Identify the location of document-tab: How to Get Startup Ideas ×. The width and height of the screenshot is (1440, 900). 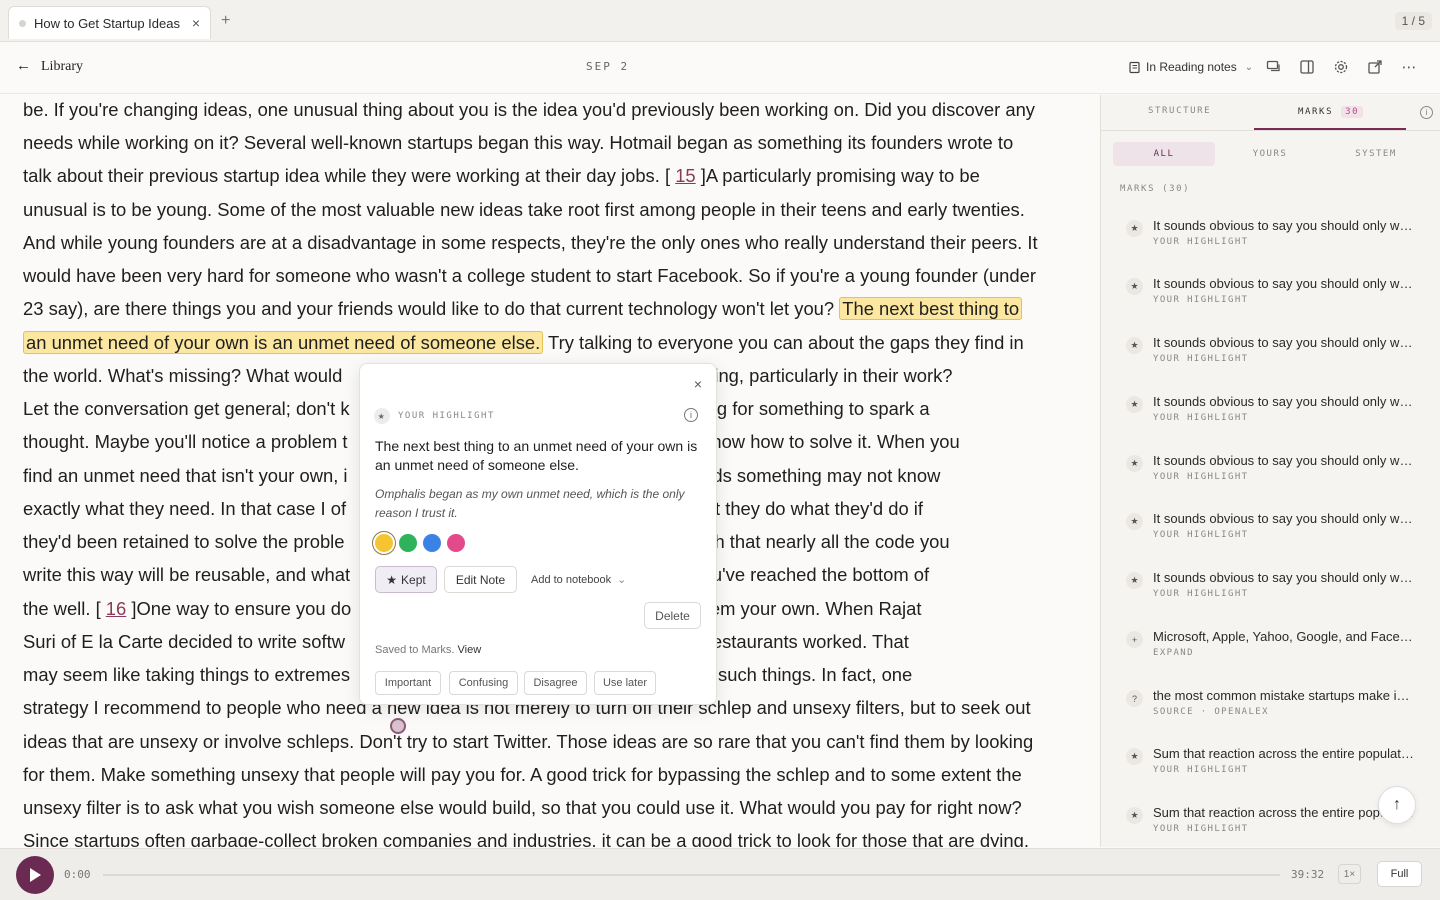
(109, 22).